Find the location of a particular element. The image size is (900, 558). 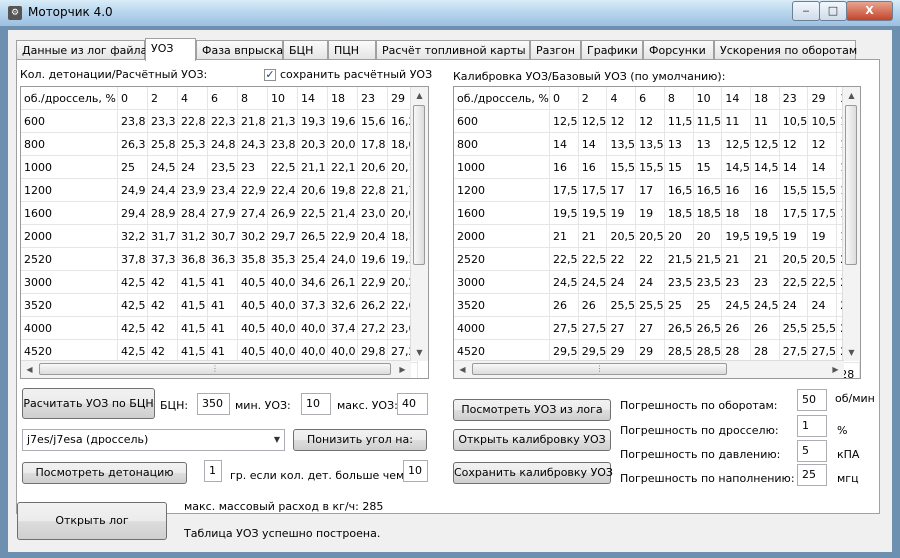

table-cell: 24,4 is located at coordinates (162, 190).